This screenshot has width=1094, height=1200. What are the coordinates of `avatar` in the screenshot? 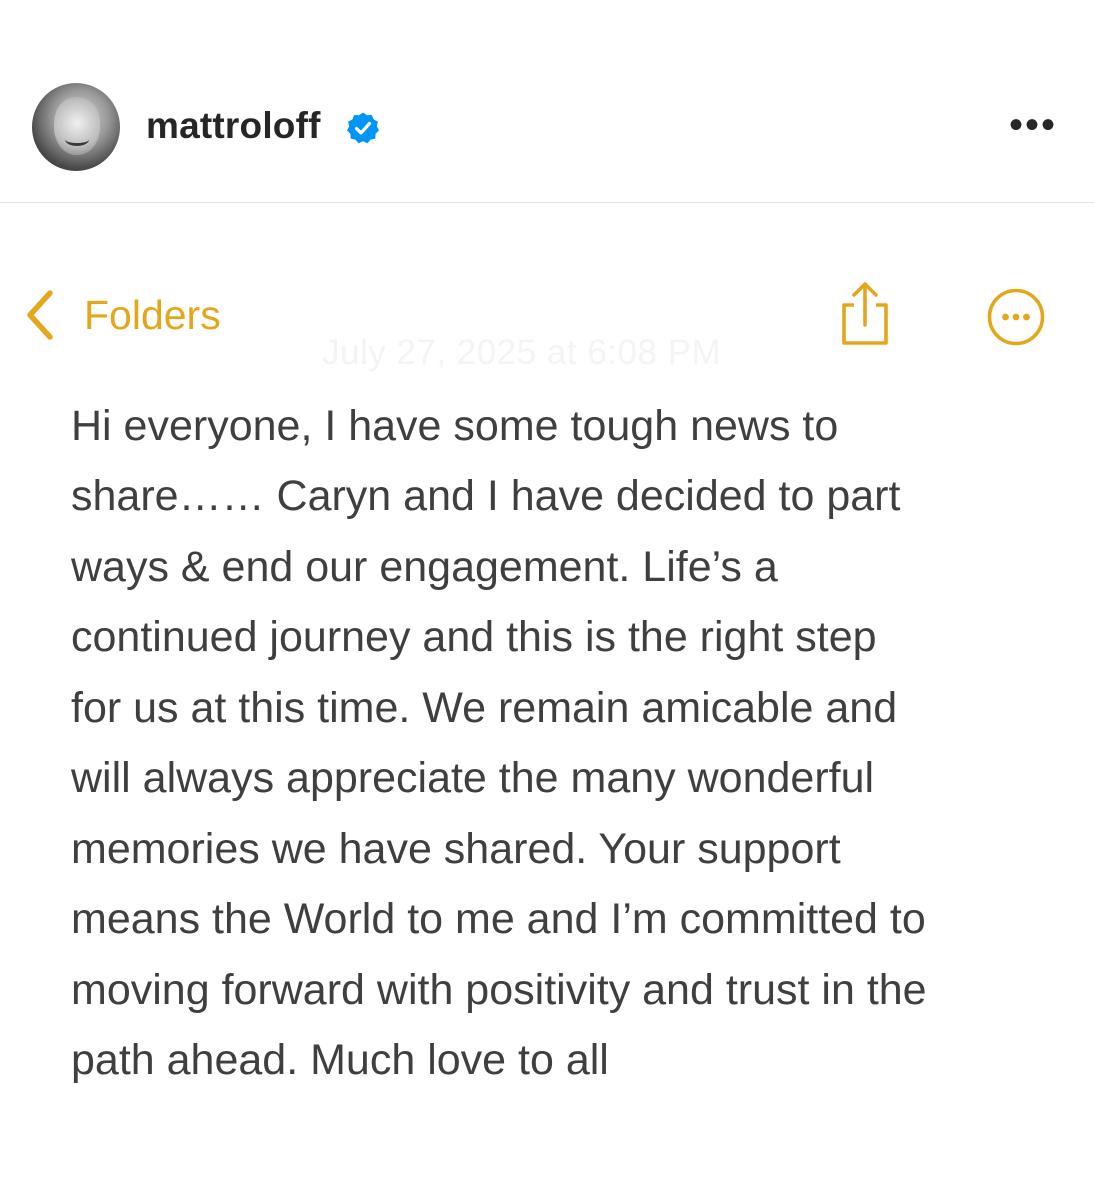 It's located at (76, 127).